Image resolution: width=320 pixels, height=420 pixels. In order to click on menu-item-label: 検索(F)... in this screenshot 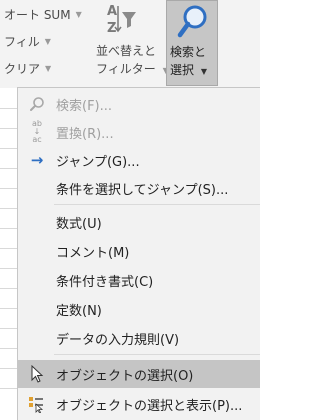, I will do `click(84, 106)`.